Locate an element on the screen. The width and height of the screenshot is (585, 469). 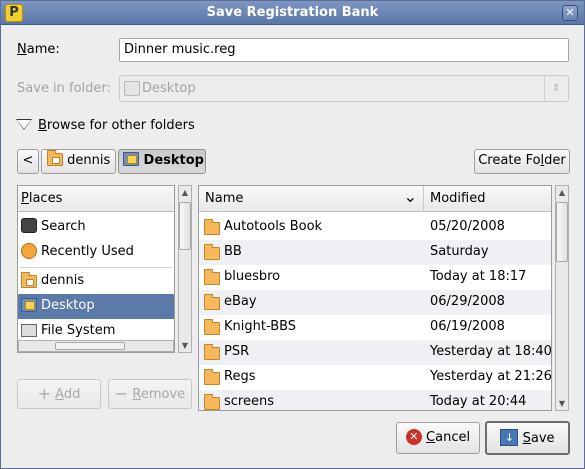
file-name: Autotools Book is located at coordinates (273, 226).